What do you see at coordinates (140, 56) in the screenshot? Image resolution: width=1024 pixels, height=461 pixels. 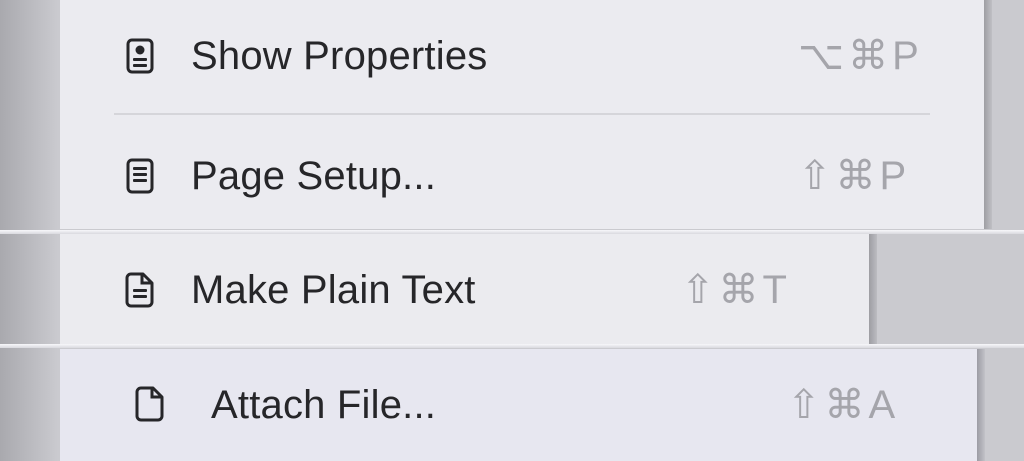 I see `properties-icon` at bounding box center [140, 56].